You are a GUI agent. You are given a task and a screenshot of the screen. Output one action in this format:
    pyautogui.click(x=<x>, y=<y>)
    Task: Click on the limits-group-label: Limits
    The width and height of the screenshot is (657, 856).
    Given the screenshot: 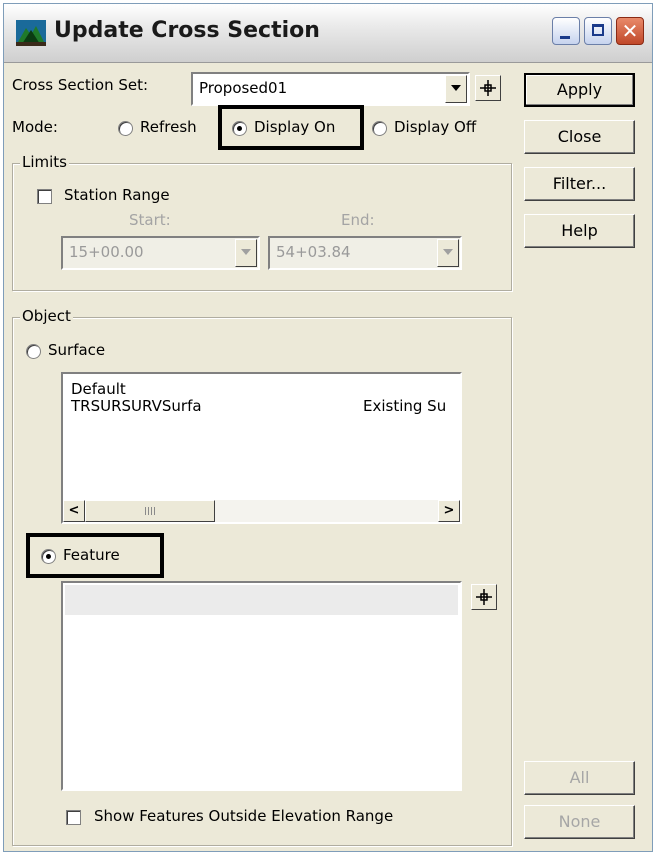 What is the action you would take?
    pyautogui.click(x=44, y=162)
    